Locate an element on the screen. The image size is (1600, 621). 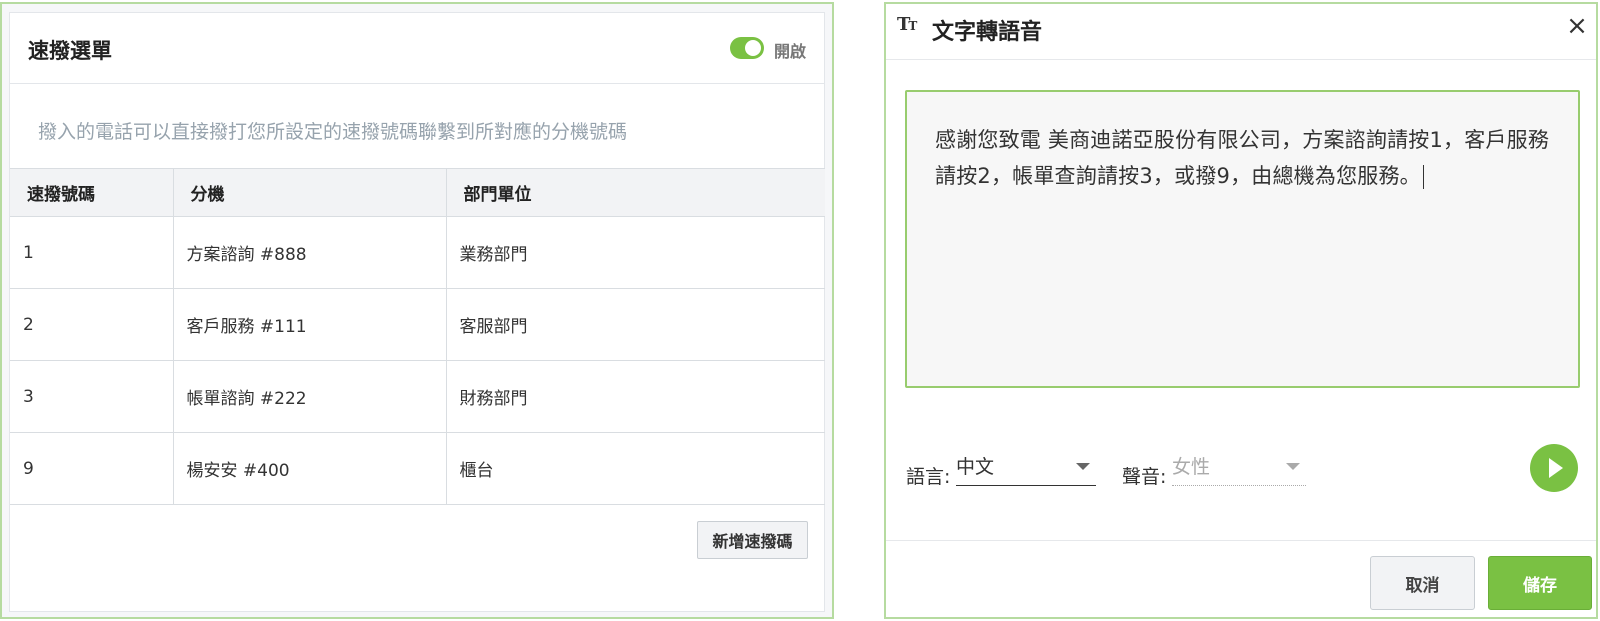
cancel-button: 取消 is located at coordinates (1422, 583).